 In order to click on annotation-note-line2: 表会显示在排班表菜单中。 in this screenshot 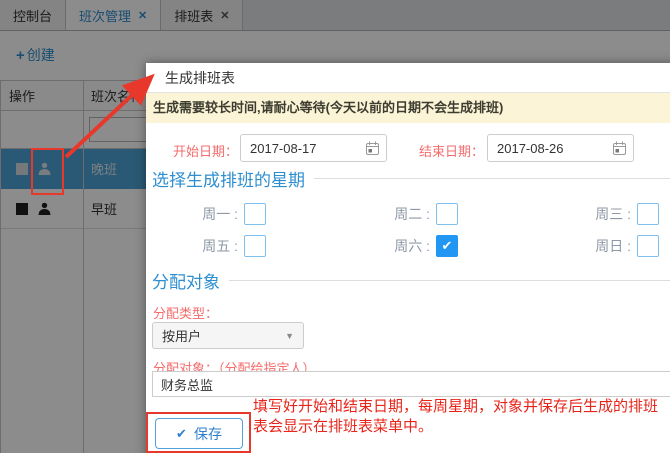, I will do `click(343, 426)`.